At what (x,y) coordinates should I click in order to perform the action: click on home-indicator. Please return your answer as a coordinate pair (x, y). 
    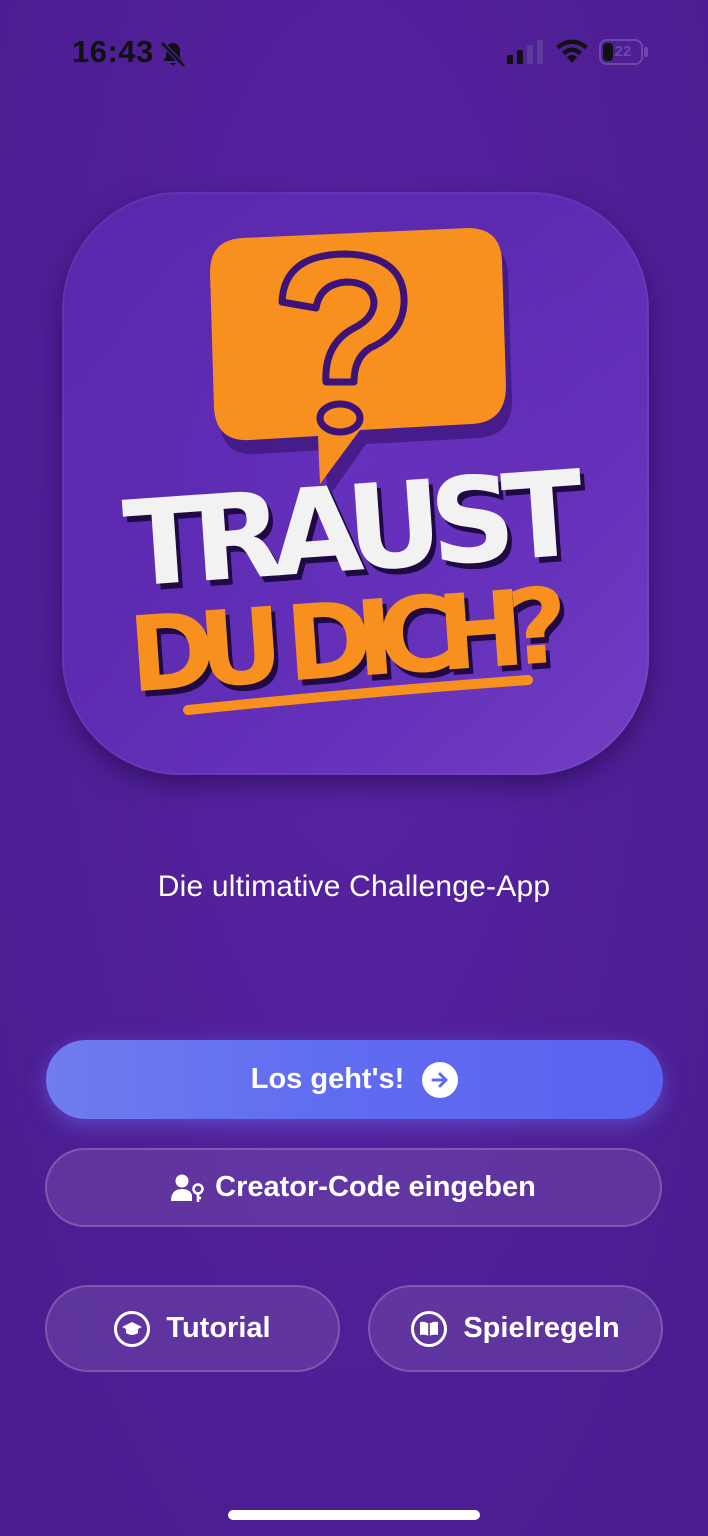
    Looking at the image, I should click on (354, 1515).